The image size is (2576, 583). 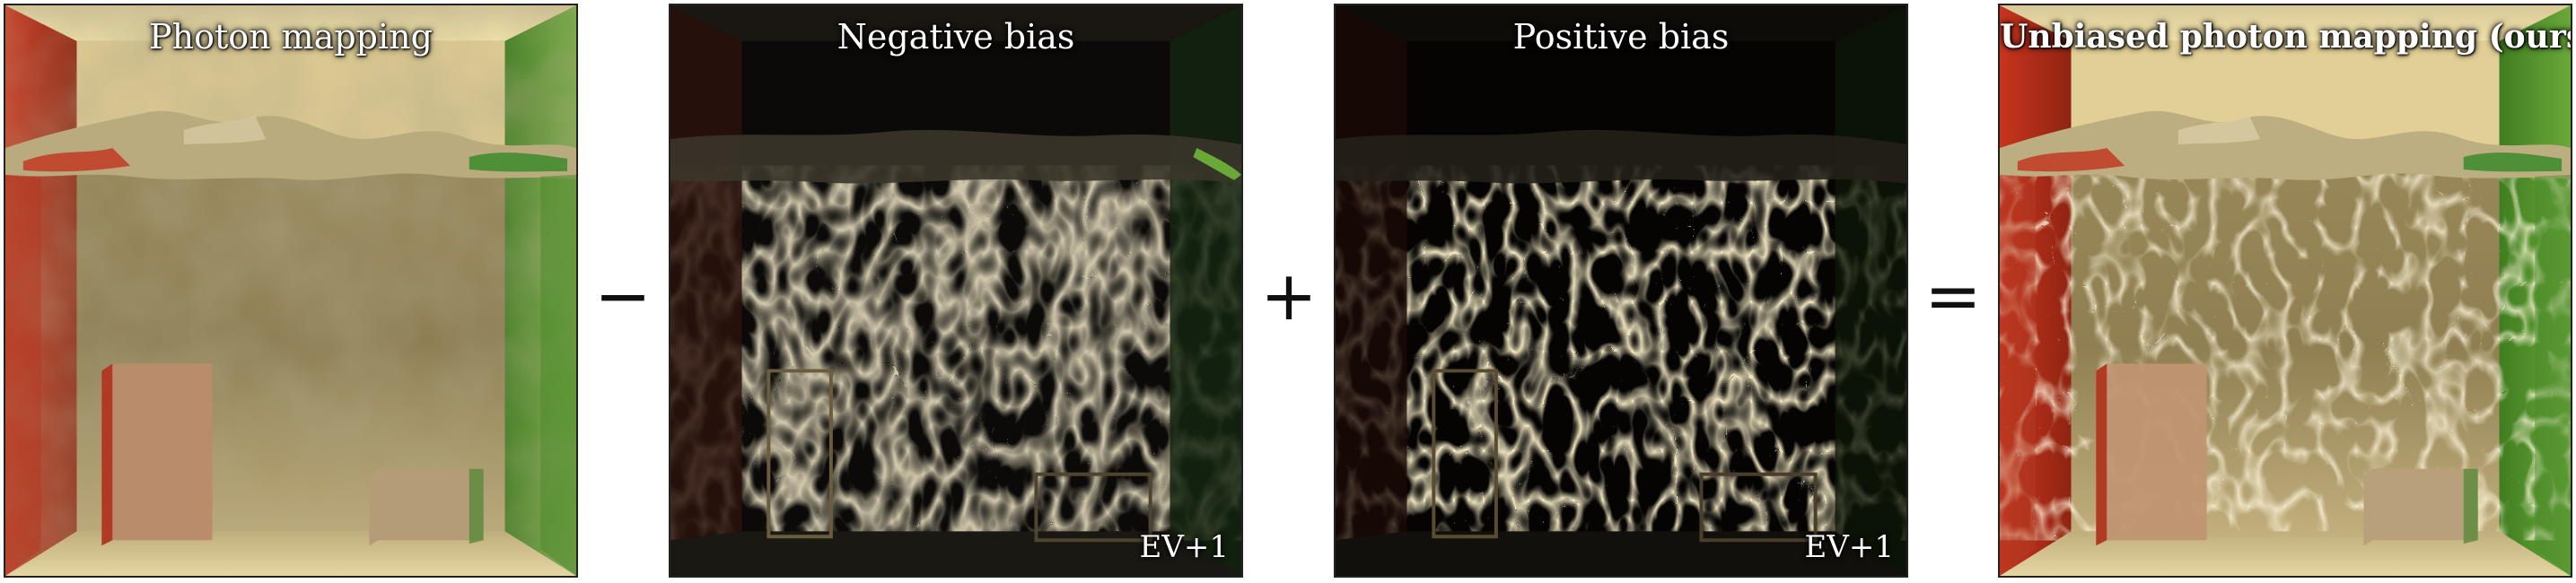 What do you see at coordinates (1621, 37) in the screenshot?
I see `panel-title: Positive bias` at bounding box center [1621, 37].